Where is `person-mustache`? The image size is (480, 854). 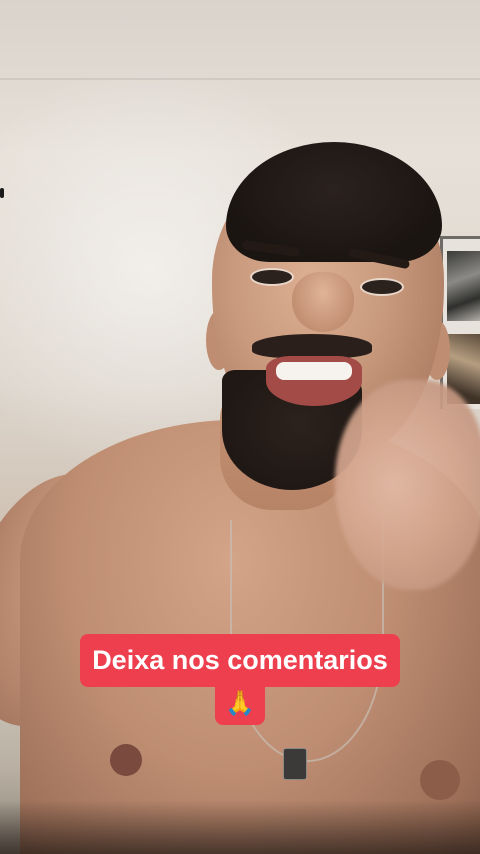
person-mustache is located at coordinates (312, 346).